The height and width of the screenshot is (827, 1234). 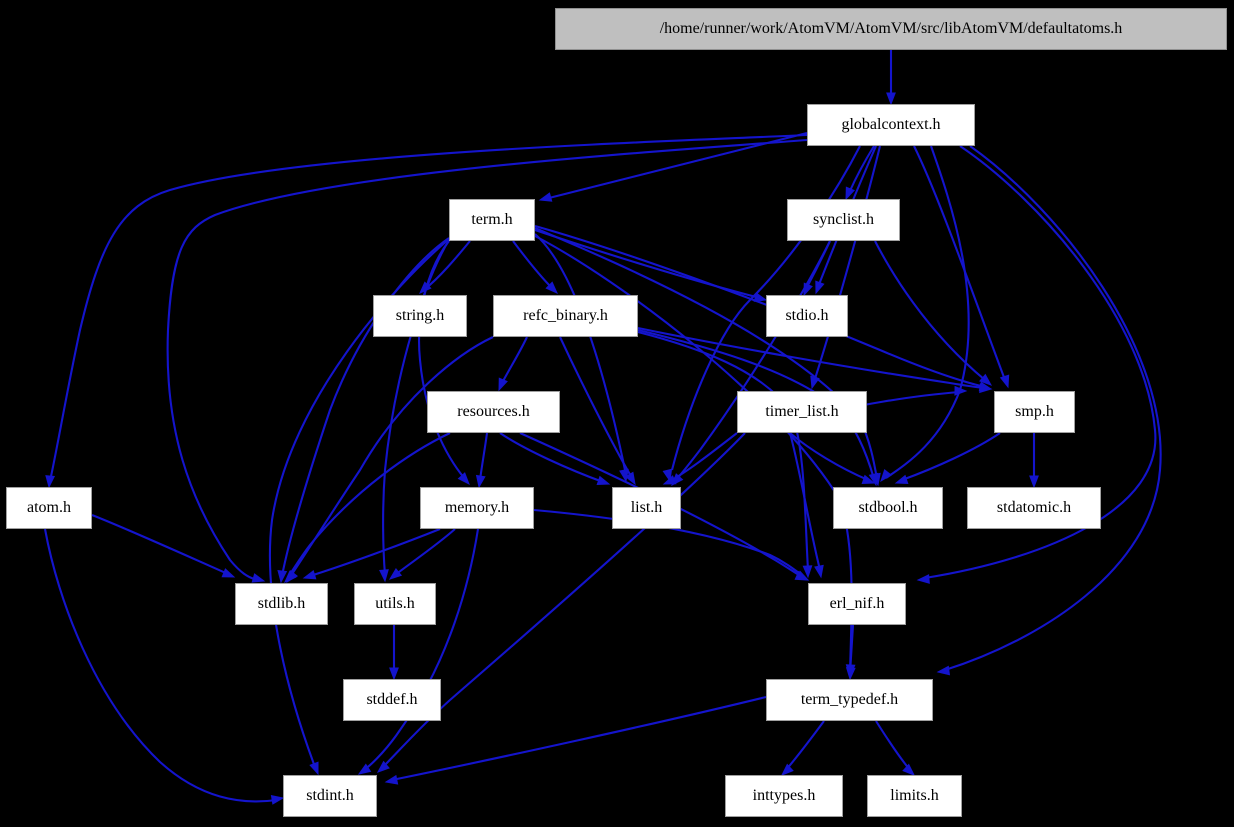 I want to click on edge-synclist-to-smp, so click(x=933, y=313).